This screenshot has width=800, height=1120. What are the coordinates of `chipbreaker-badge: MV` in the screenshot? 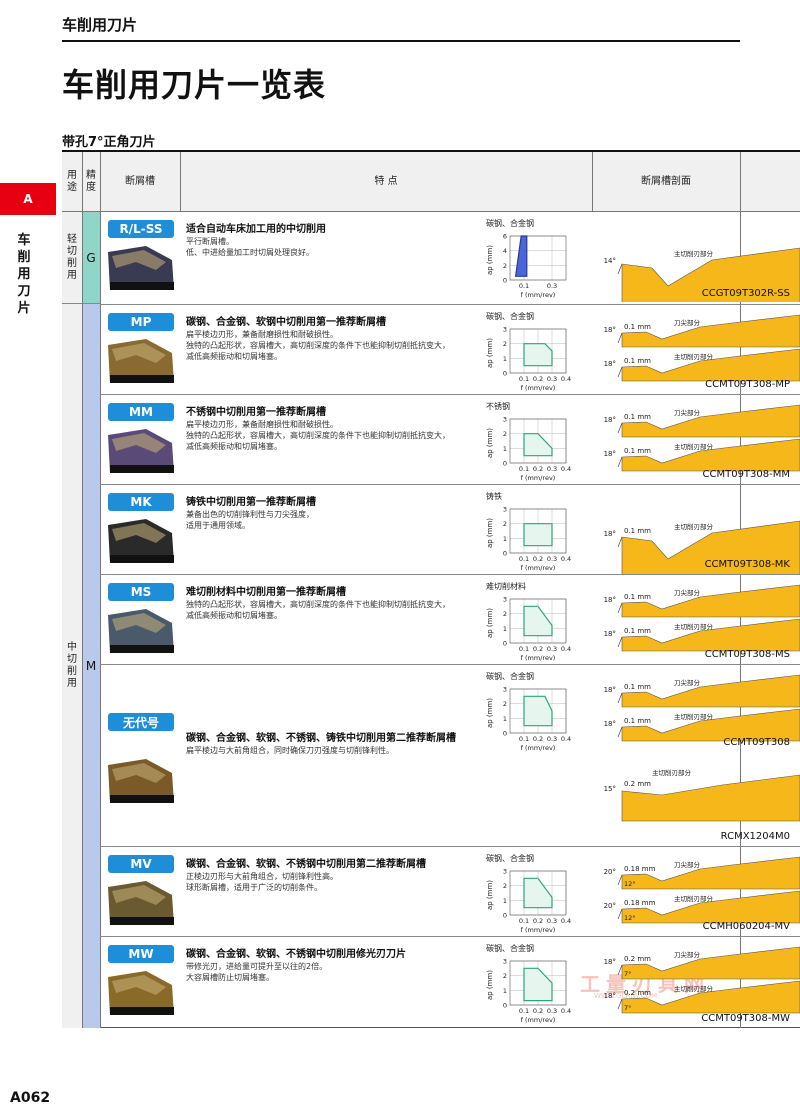 It's located at (141, 864).